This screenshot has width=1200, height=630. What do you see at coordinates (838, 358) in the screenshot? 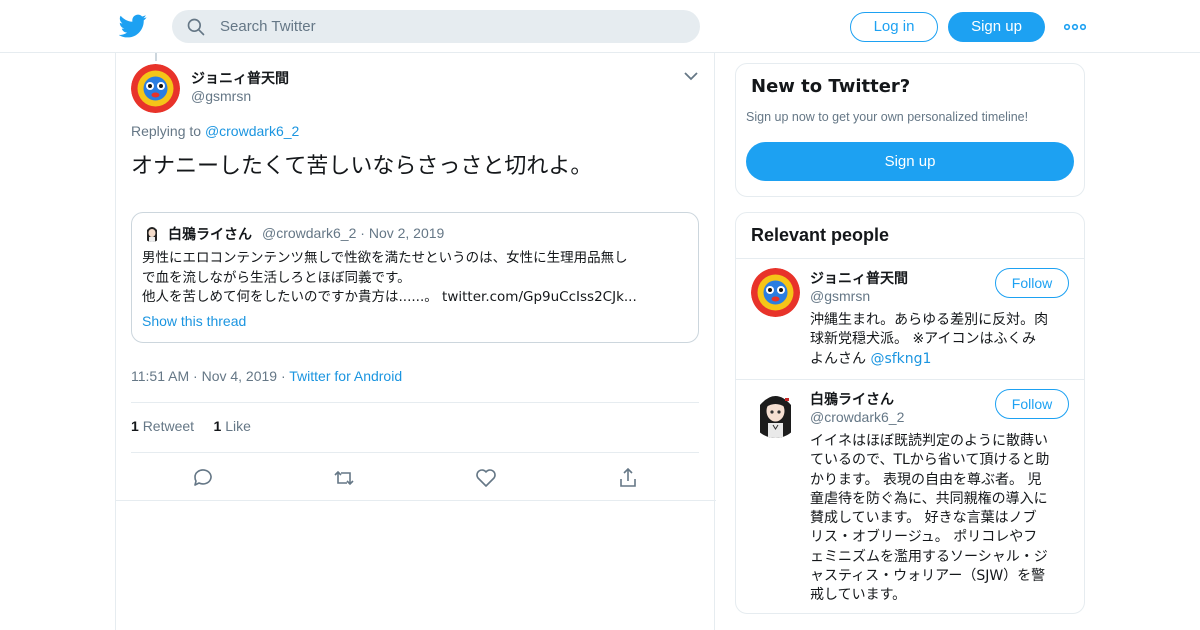
I see `bio-line-text: よんさん` at bounding box center [838, 358].